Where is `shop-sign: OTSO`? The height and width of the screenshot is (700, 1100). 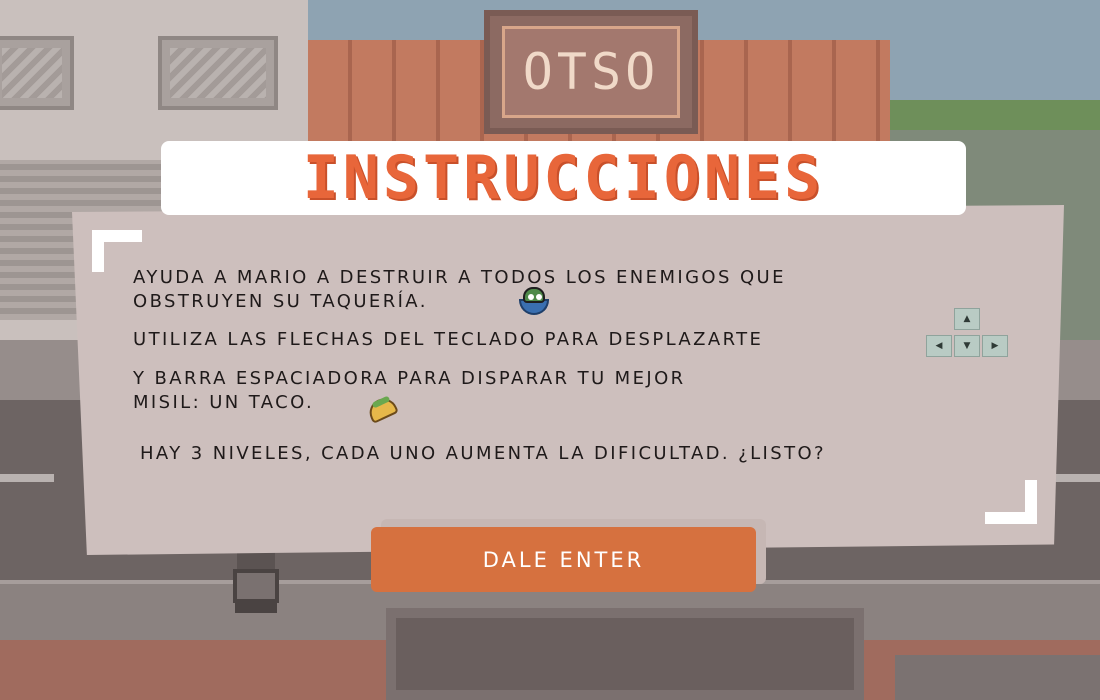
shop-sign: OTSO is located at coordinates (591, 72).